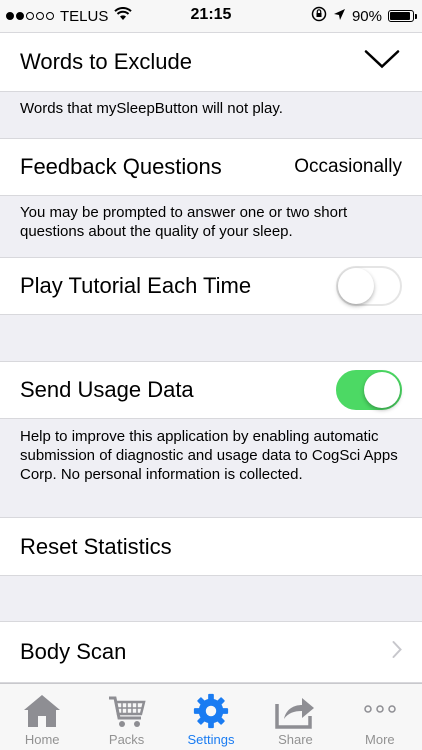  What do you see at coordinates (42, 739) in the screenshot?
I see `tab-home-label: Home` at bounding box center [42, 739].